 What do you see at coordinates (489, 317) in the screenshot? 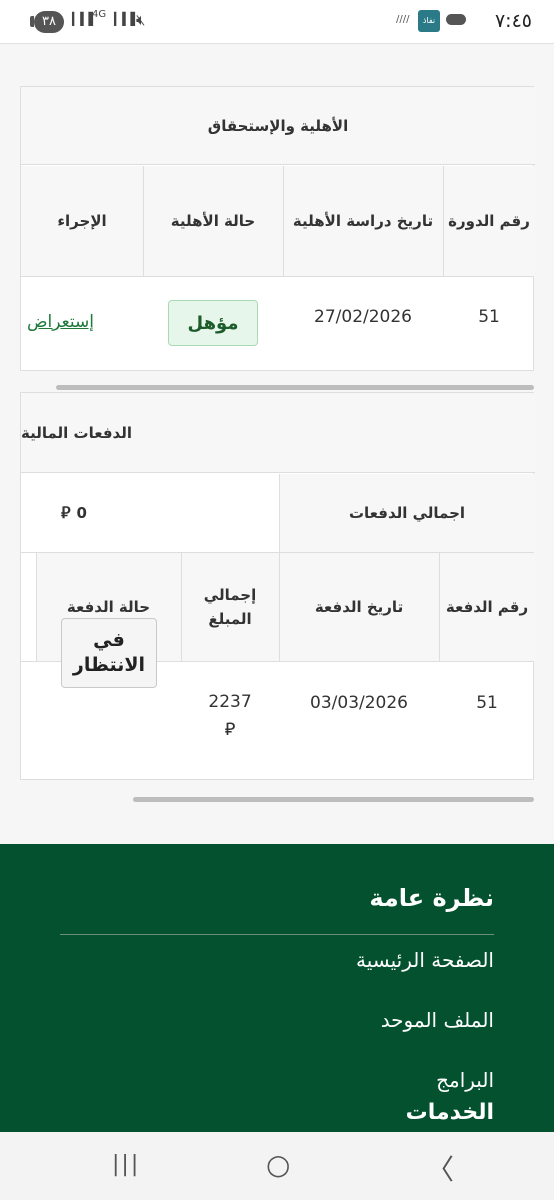
I see `cycle-number-value: 51` at bounding box center [489, 317].